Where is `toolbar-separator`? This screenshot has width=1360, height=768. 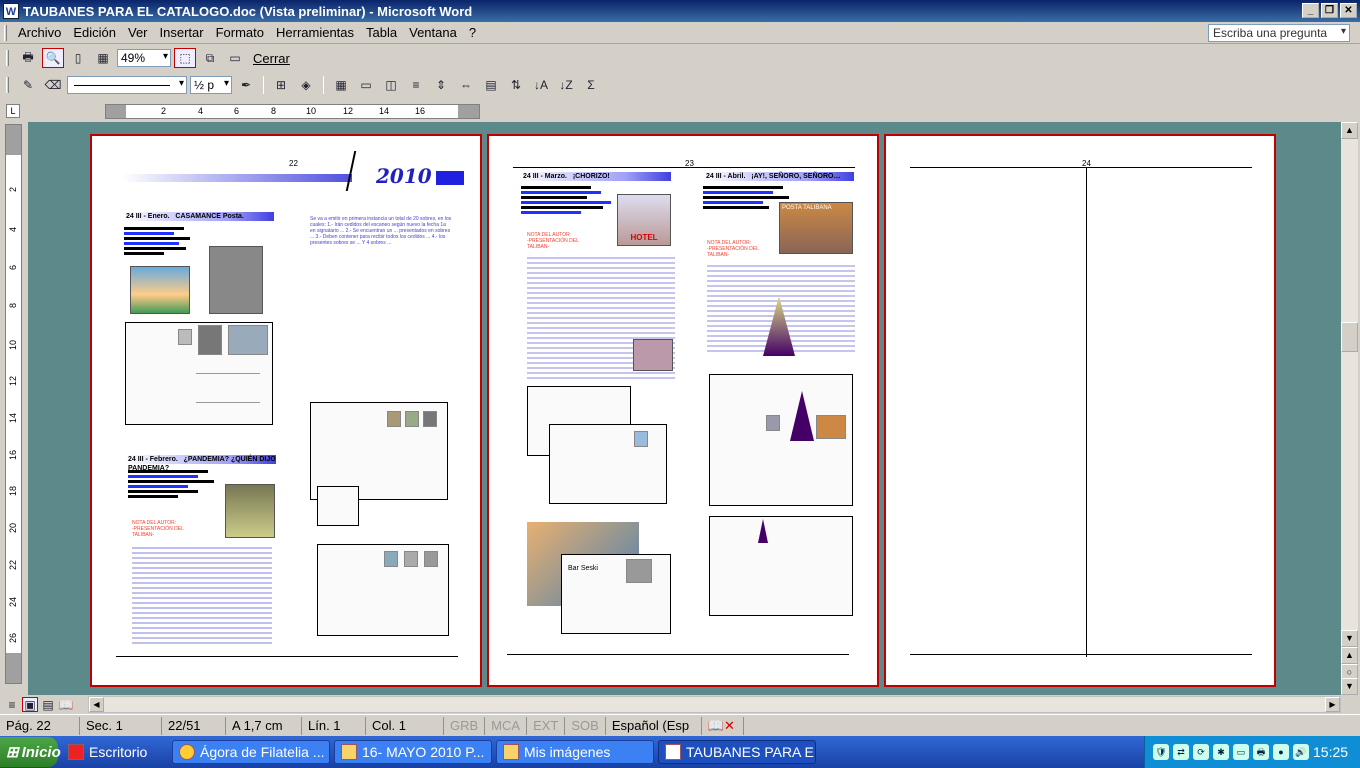
toolbar-separator is located at coordinates (323, 85).